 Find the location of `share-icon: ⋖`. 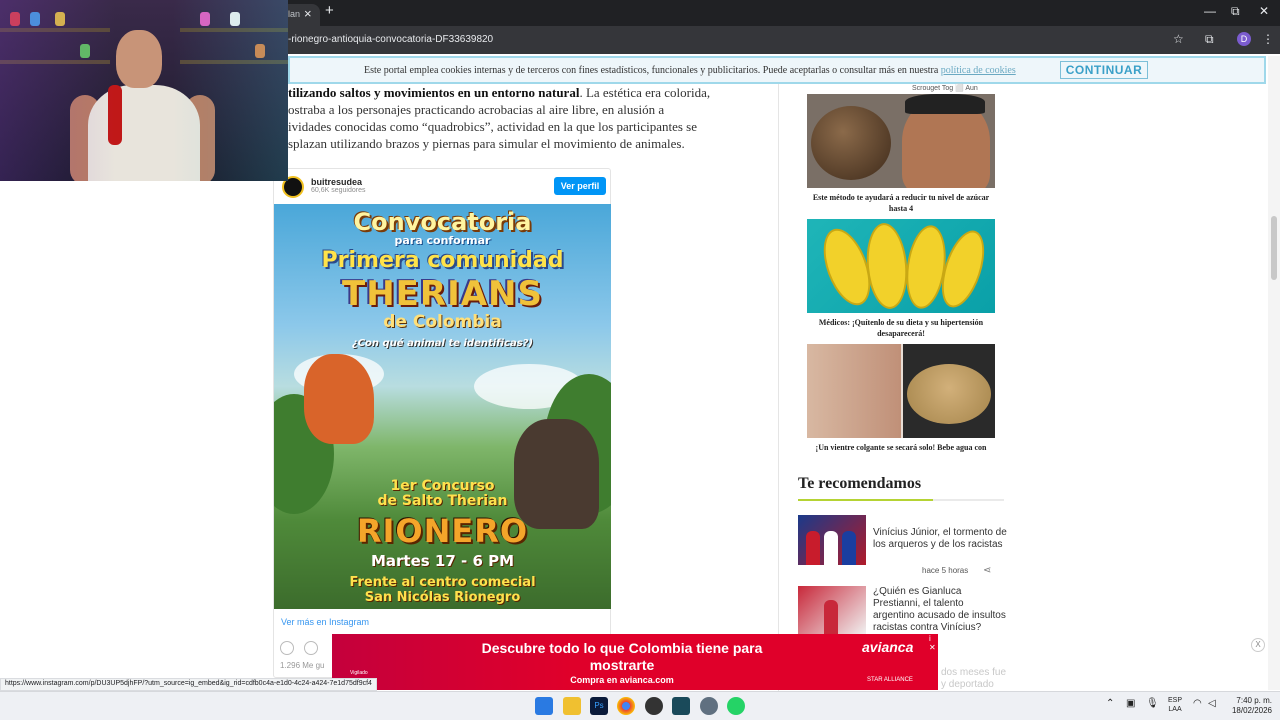

share-icon: ⋖ is located at coordinates (987, 570).